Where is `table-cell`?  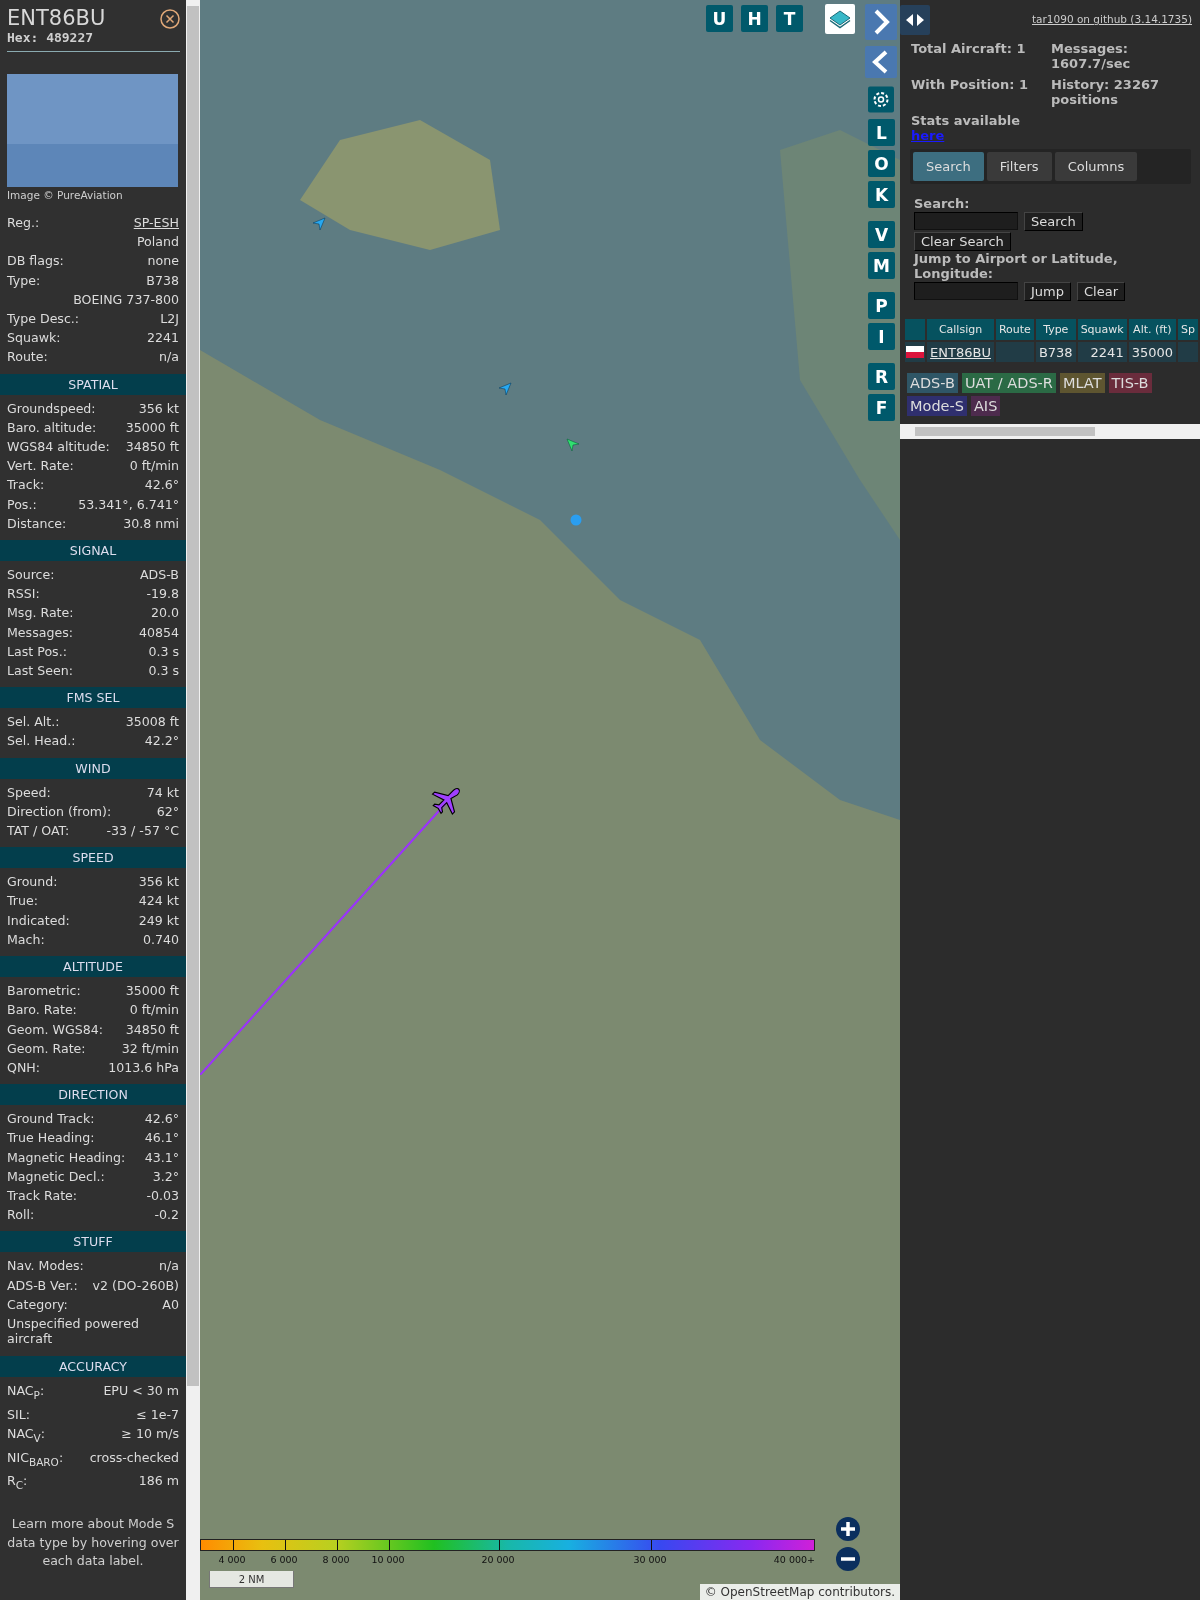
table-cell is located at coordinates (1014, 352).